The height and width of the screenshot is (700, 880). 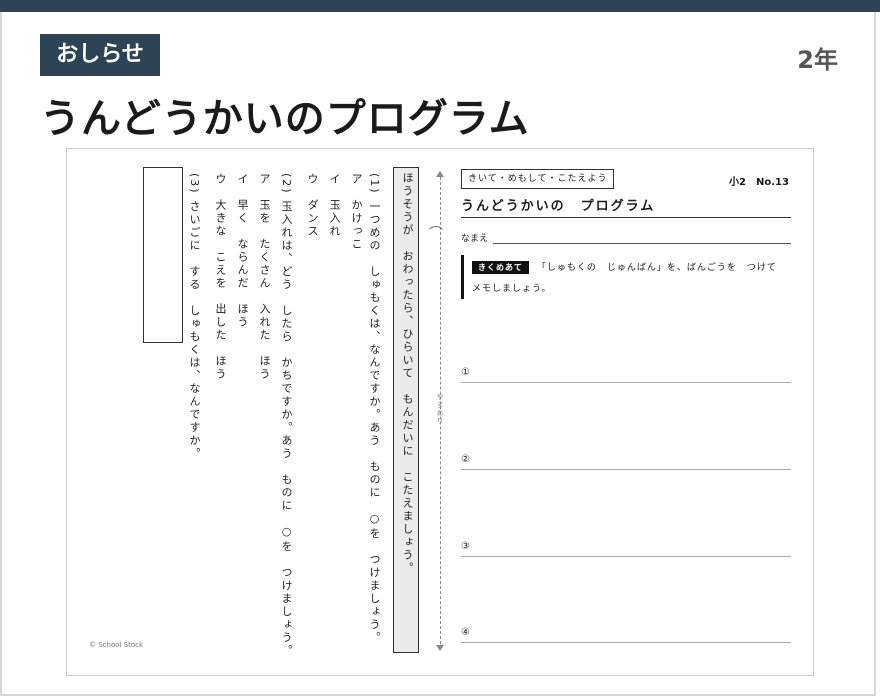 I want to click on q1-option-c: ウ ダンス, so click(x=312, y=205).